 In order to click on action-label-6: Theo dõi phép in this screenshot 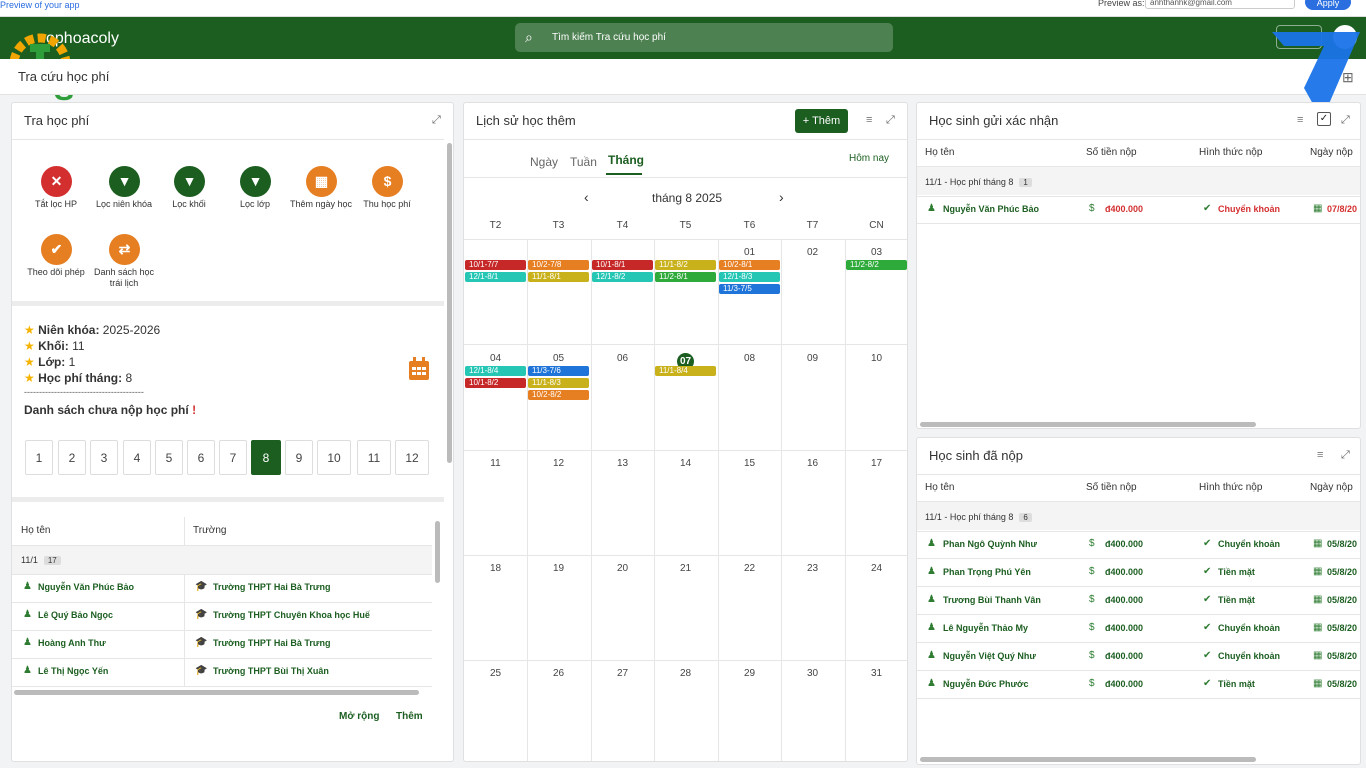, I will do `click(56, 272)`.